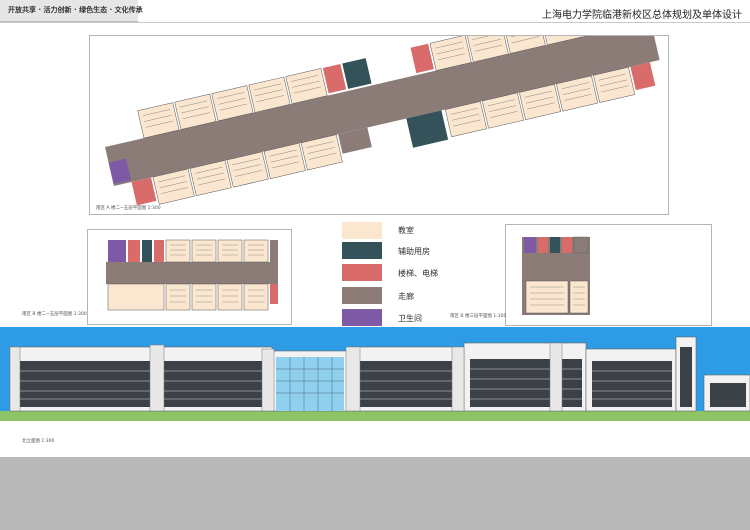 This screenshot has width=750, height=530. I want to click on slogan-text: 开放共享 · 活力创新 · 绿色生态 · 文化传承, so click(75, 10).